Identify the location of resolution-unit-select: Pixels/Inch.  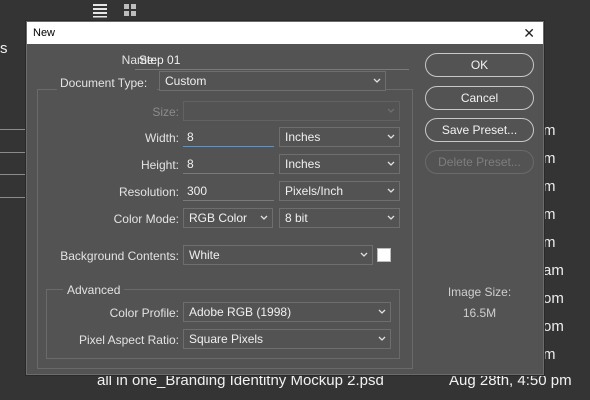
(339, 191).